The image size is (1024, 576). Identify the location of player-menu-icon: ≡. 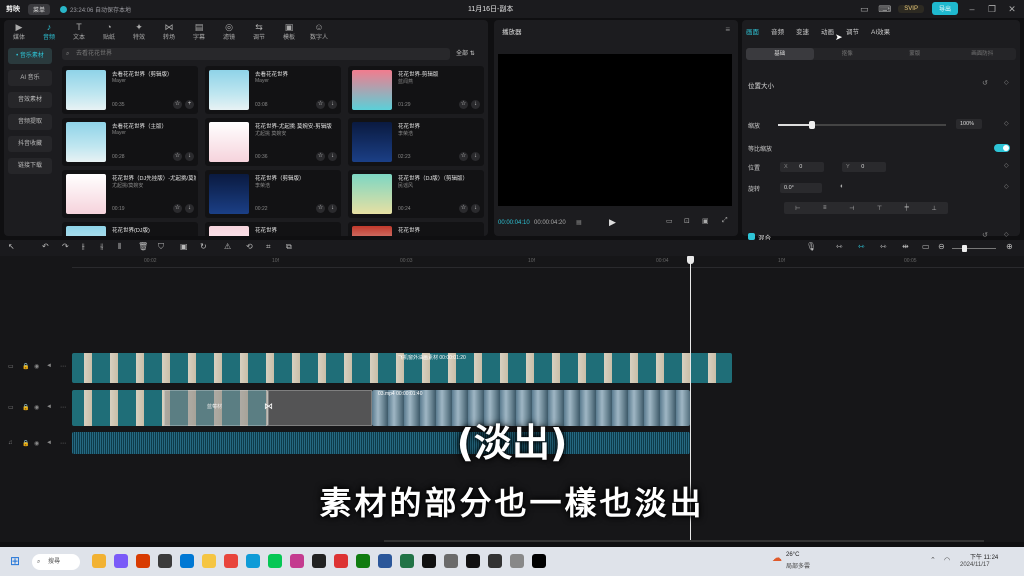
(727, 29).